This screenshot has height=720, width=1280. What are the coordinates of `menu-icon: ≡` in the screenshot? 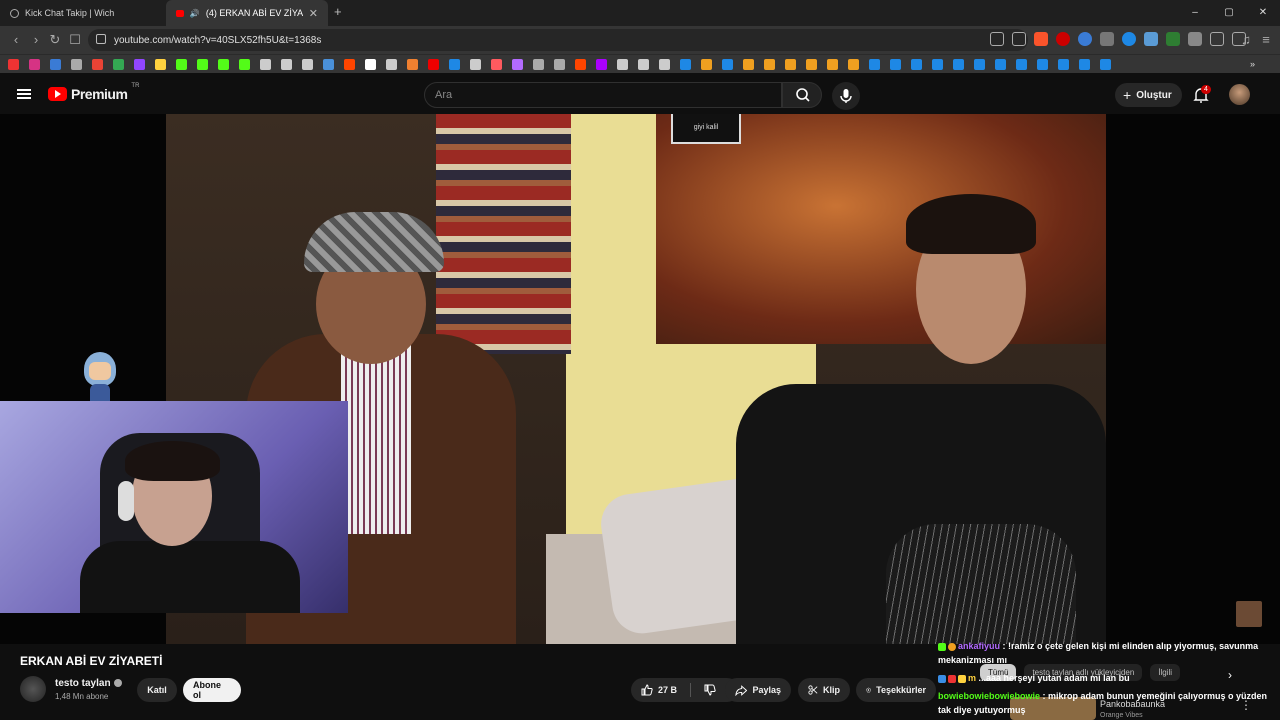 It's located at (1266, 39).